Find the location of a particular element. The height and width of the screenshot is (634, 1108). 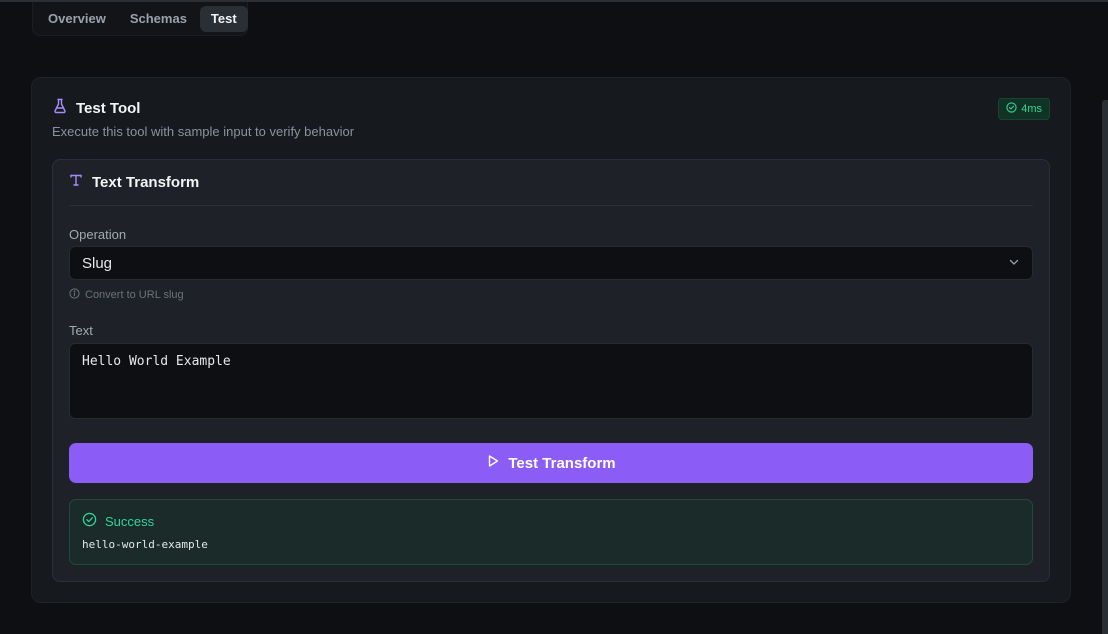

tab-overview: Overview is located at coordinates (77, 19).